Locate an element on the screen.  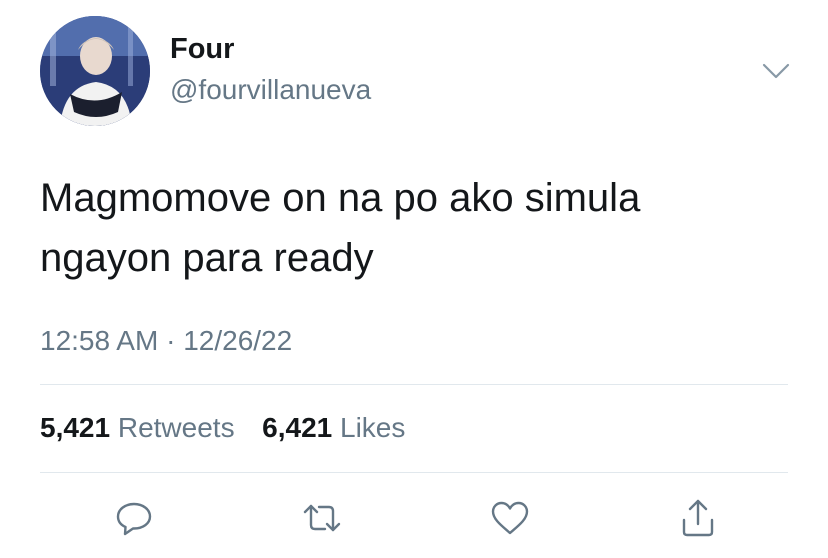
tweet-stats: 5,421 Retweets 6,421 Likes is located at coordinates (222, 428).